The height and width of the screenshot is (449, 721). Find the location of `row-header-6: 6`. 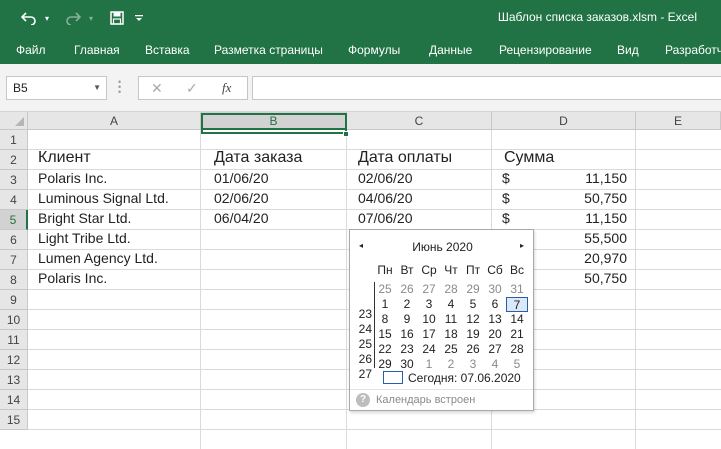

row-header-6: 6 is located at coordinates (14, 240).